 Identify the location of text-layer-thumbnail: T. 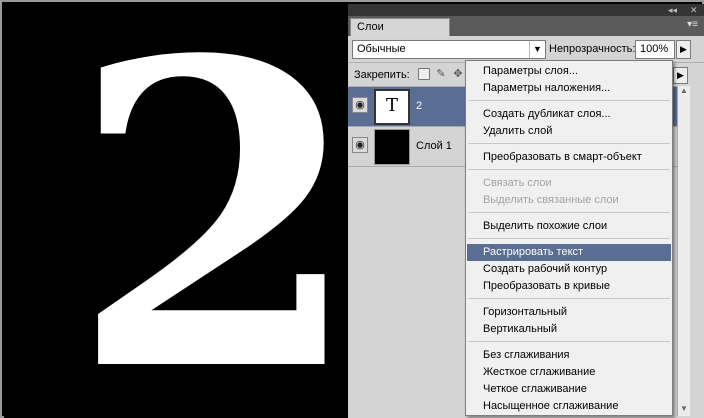
(392, 107).